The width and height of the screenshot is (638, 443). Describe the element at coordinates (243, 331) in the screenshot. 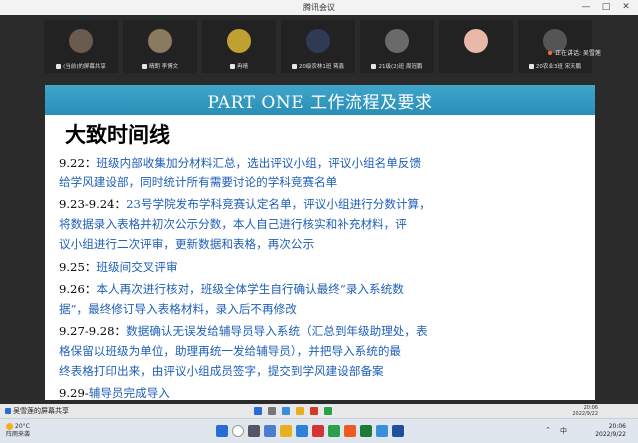

I see `slide-line: 9.27-9.28：数据确认无误发给辅导员导入系统（汇总到年级助理处，表` at that location.